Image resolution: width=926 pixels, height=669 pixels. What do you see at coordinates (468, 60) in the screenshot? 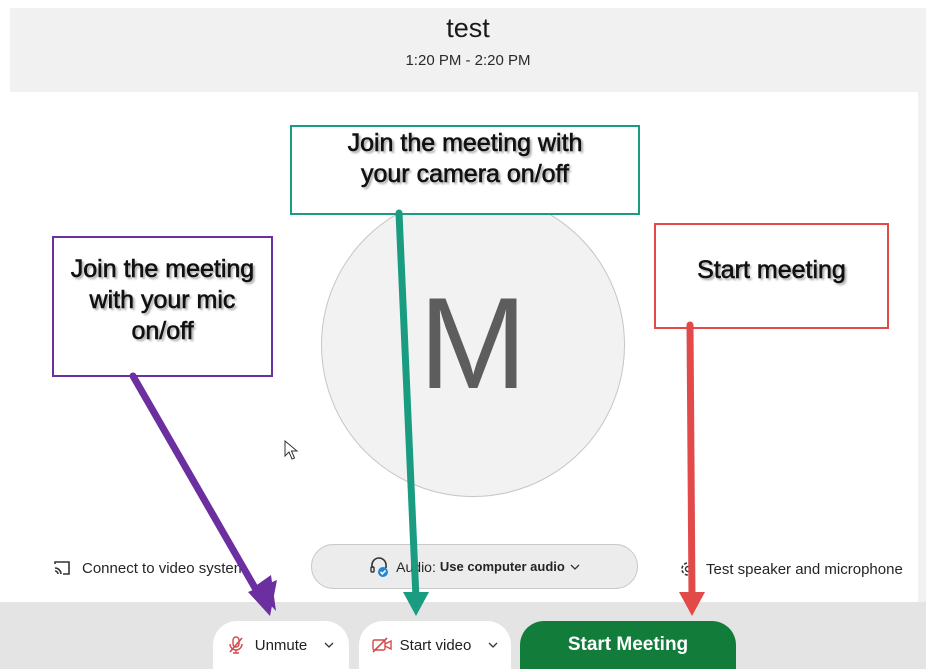
I see `meeting-time-range: 1:20 PM - 2:20 PM` at bounding box center [468, 60].